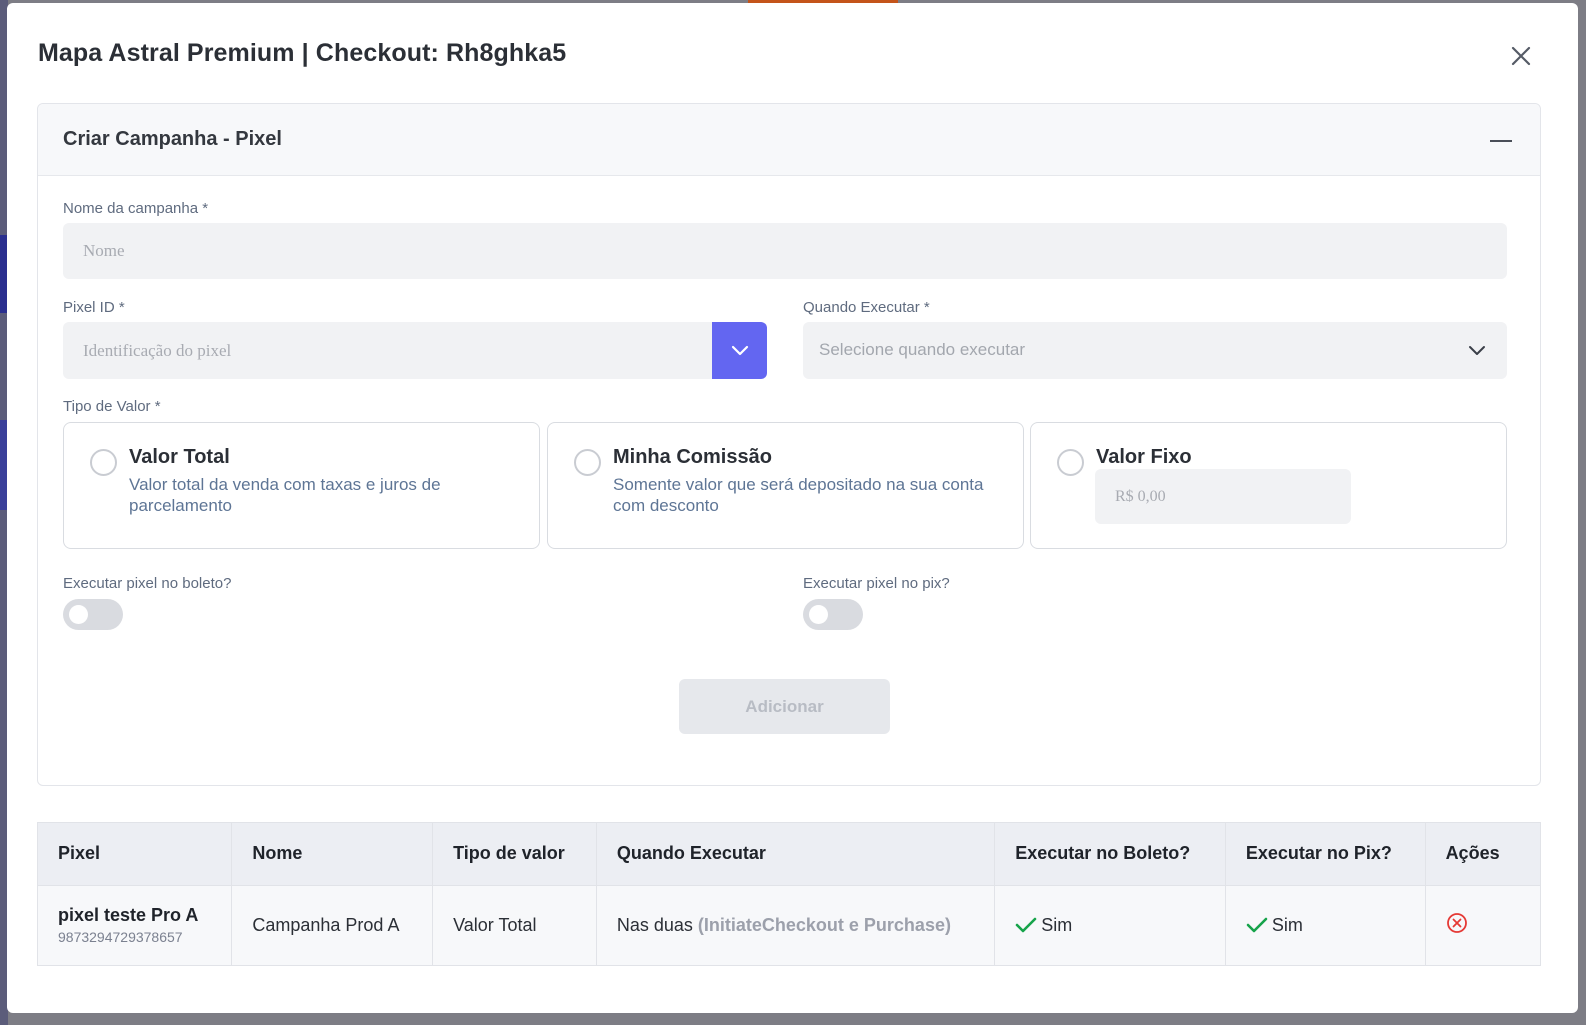  I want to click on card-title: Criar Campanha - Pixel, so click(172, 139).